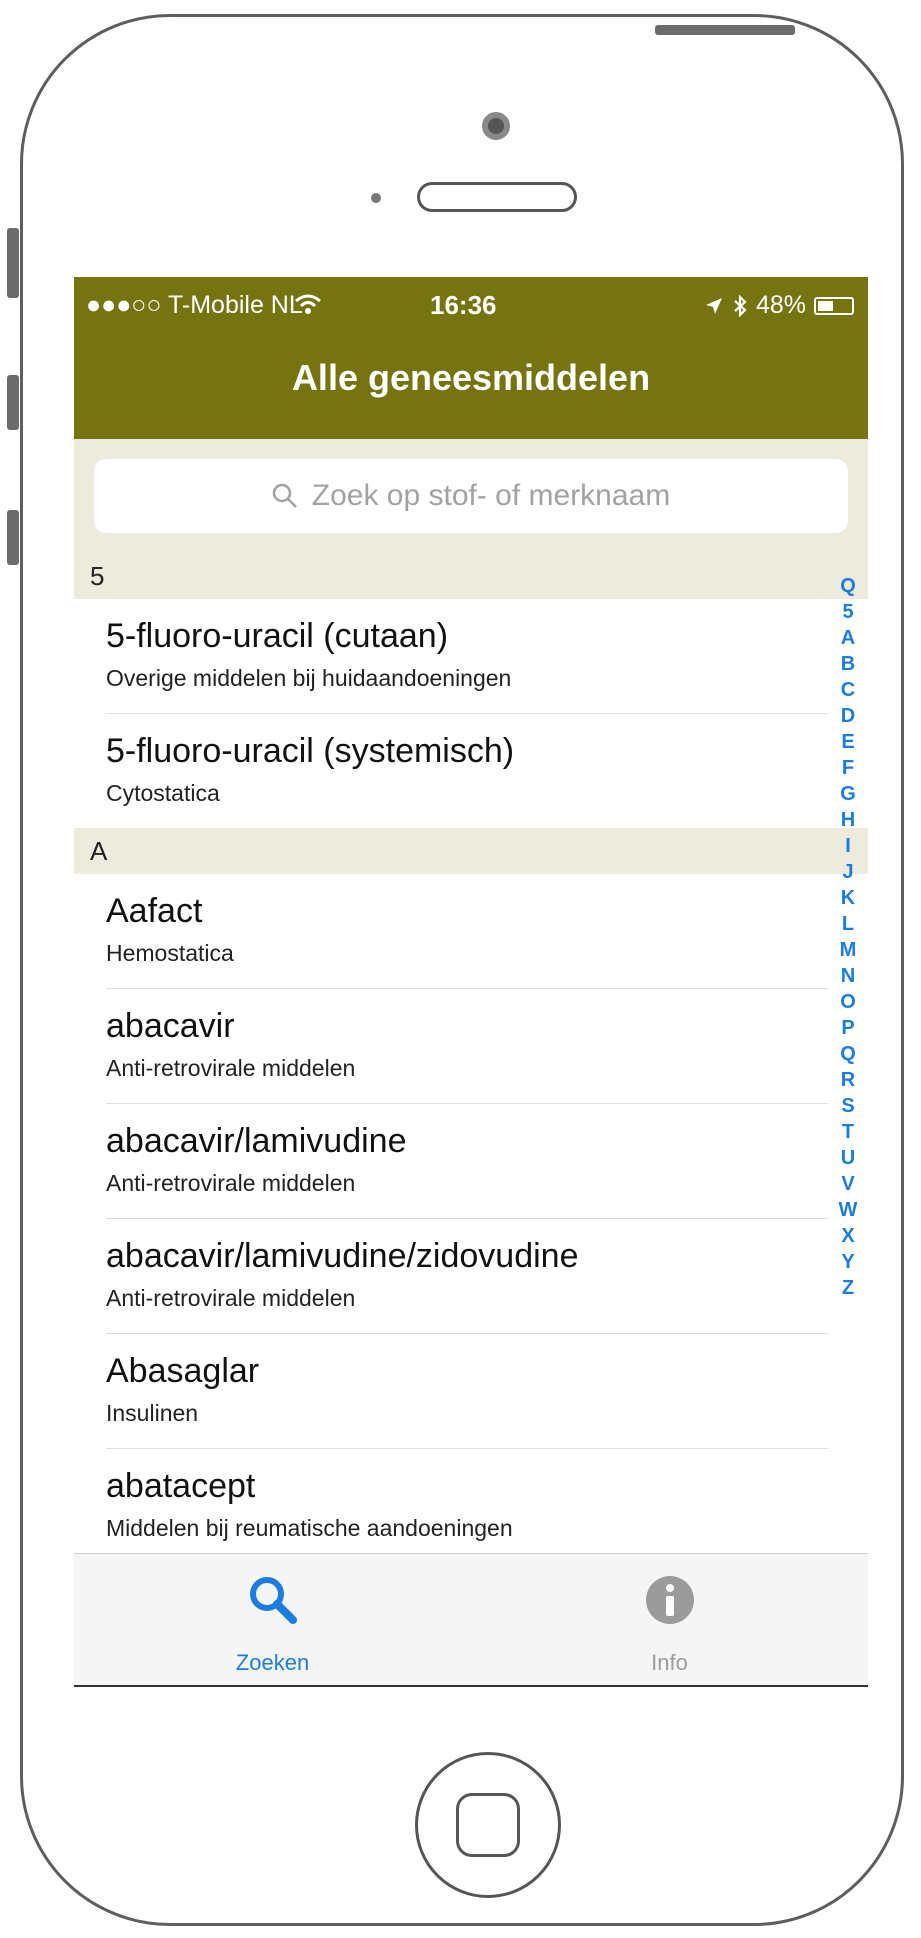 The height and width of the screenshot is (1938, 921). Describe the element at coordinates (376, 198) in the screenshot. I see `proximity-sensor` at that location.